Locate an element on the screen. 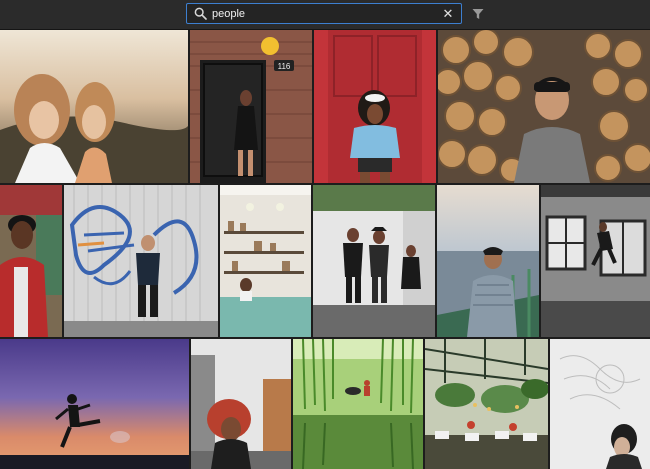 This screenshot has width=650, height=469. photo-greenhouse-restaurant is located at coordinates (486, 404).